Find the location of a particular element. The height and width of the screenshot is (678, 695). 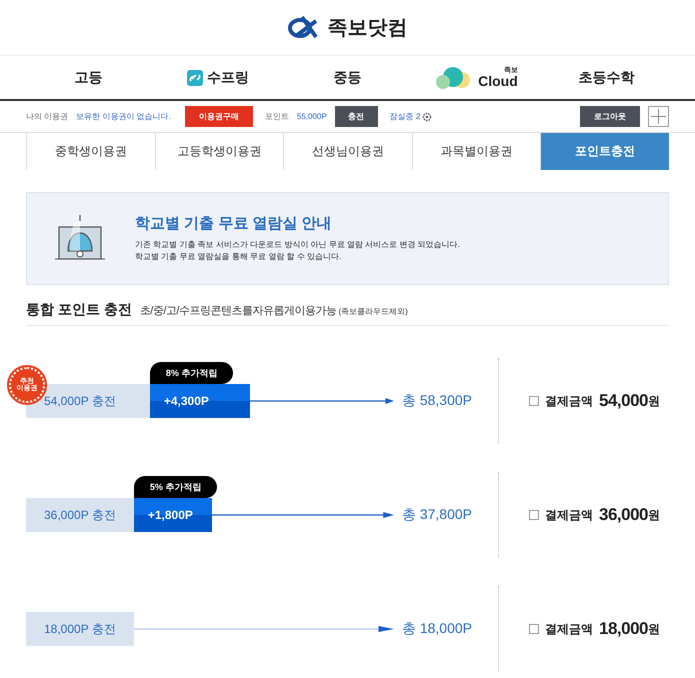

settings-icon is located at coordinates (427, 117).